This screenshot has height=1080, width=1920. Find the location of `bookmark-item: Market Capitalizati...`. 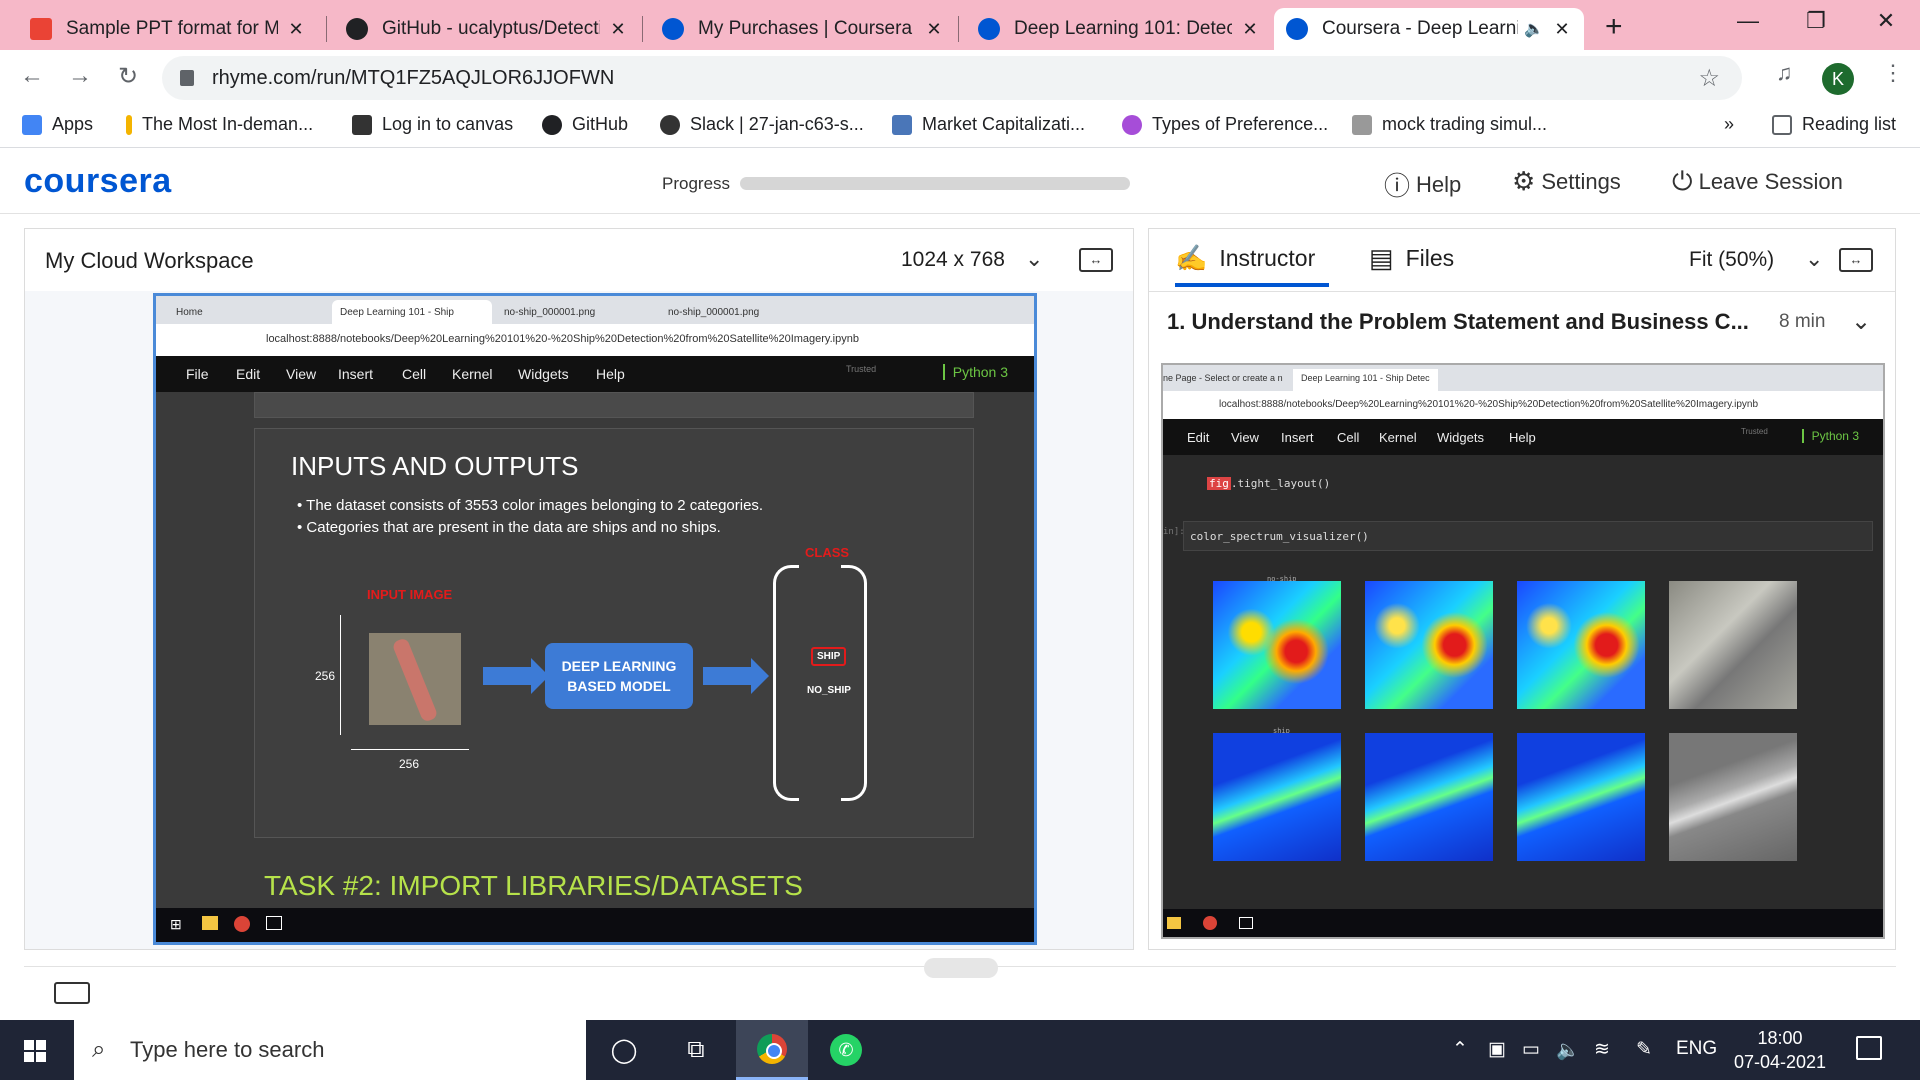

bookmark-item: Market Capitalizati... is located at coordinates (988, 124).